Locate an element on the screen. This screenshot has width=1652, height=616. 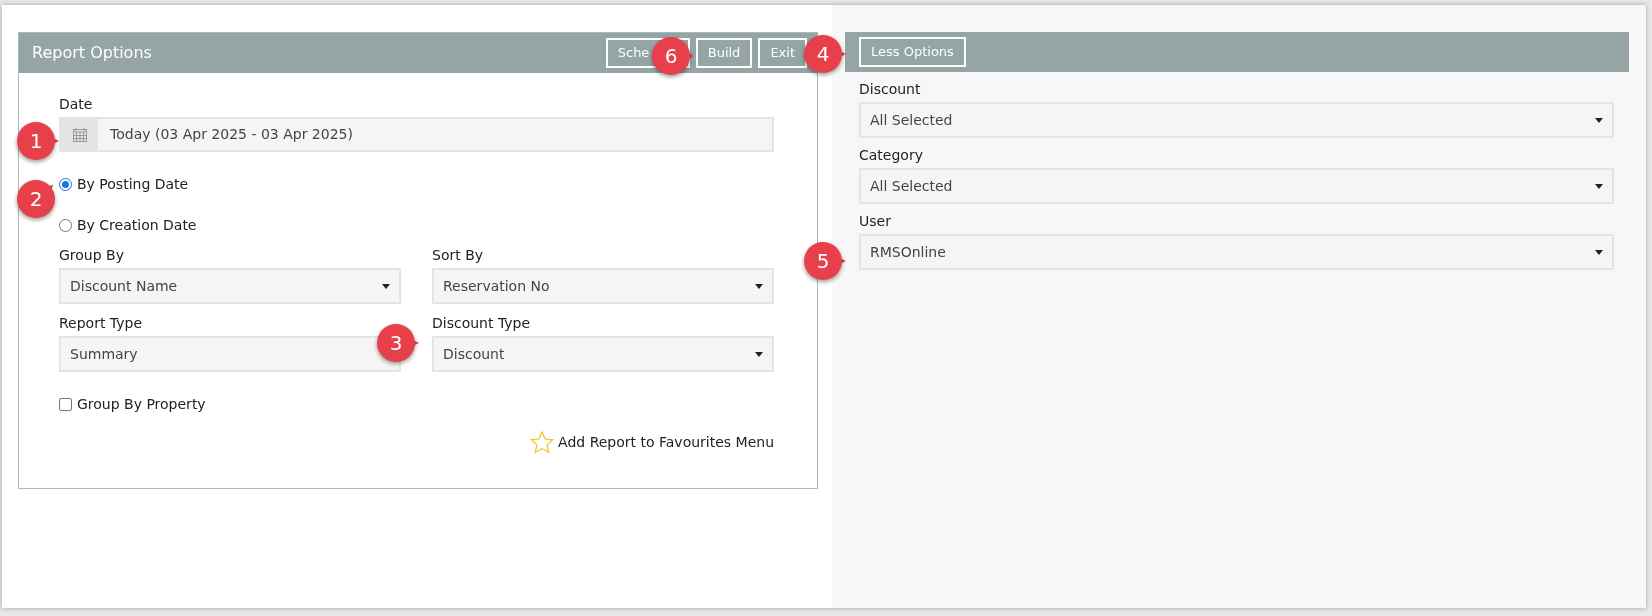
radio-label: By Creation Date is located at coordinates (137, 225).